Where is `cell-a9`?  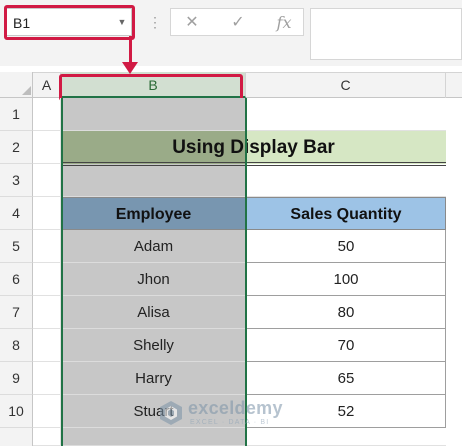 cell-a9 is located at coordinates (47, 378).